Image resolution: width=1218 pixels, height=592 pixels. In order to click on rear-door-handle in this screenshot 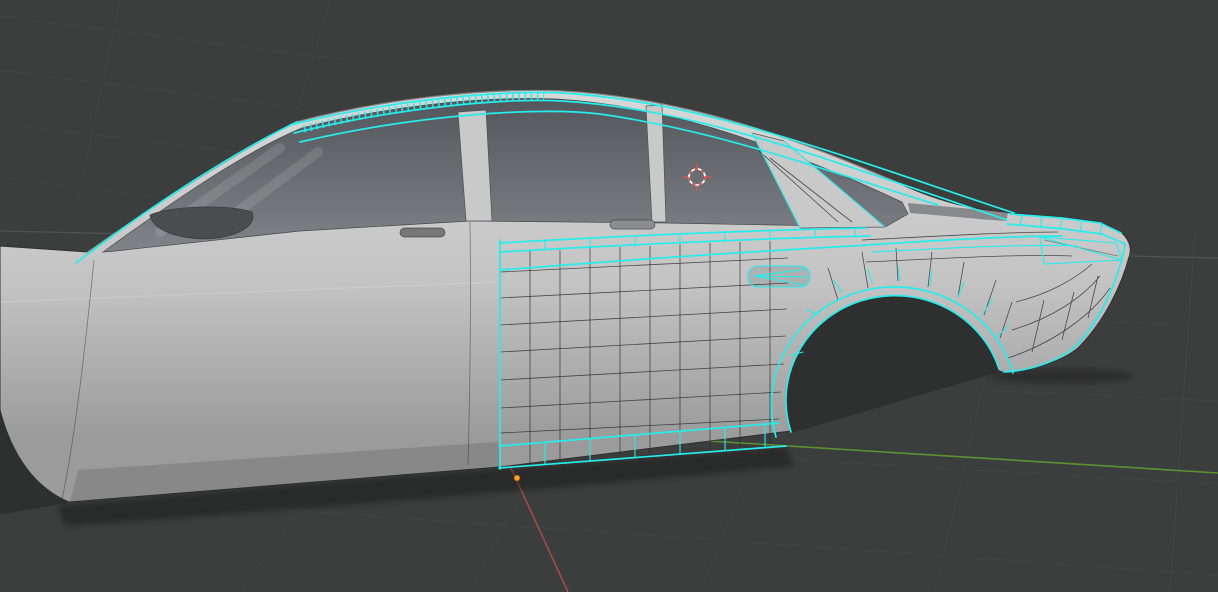, I will do `click(632, 224)`.